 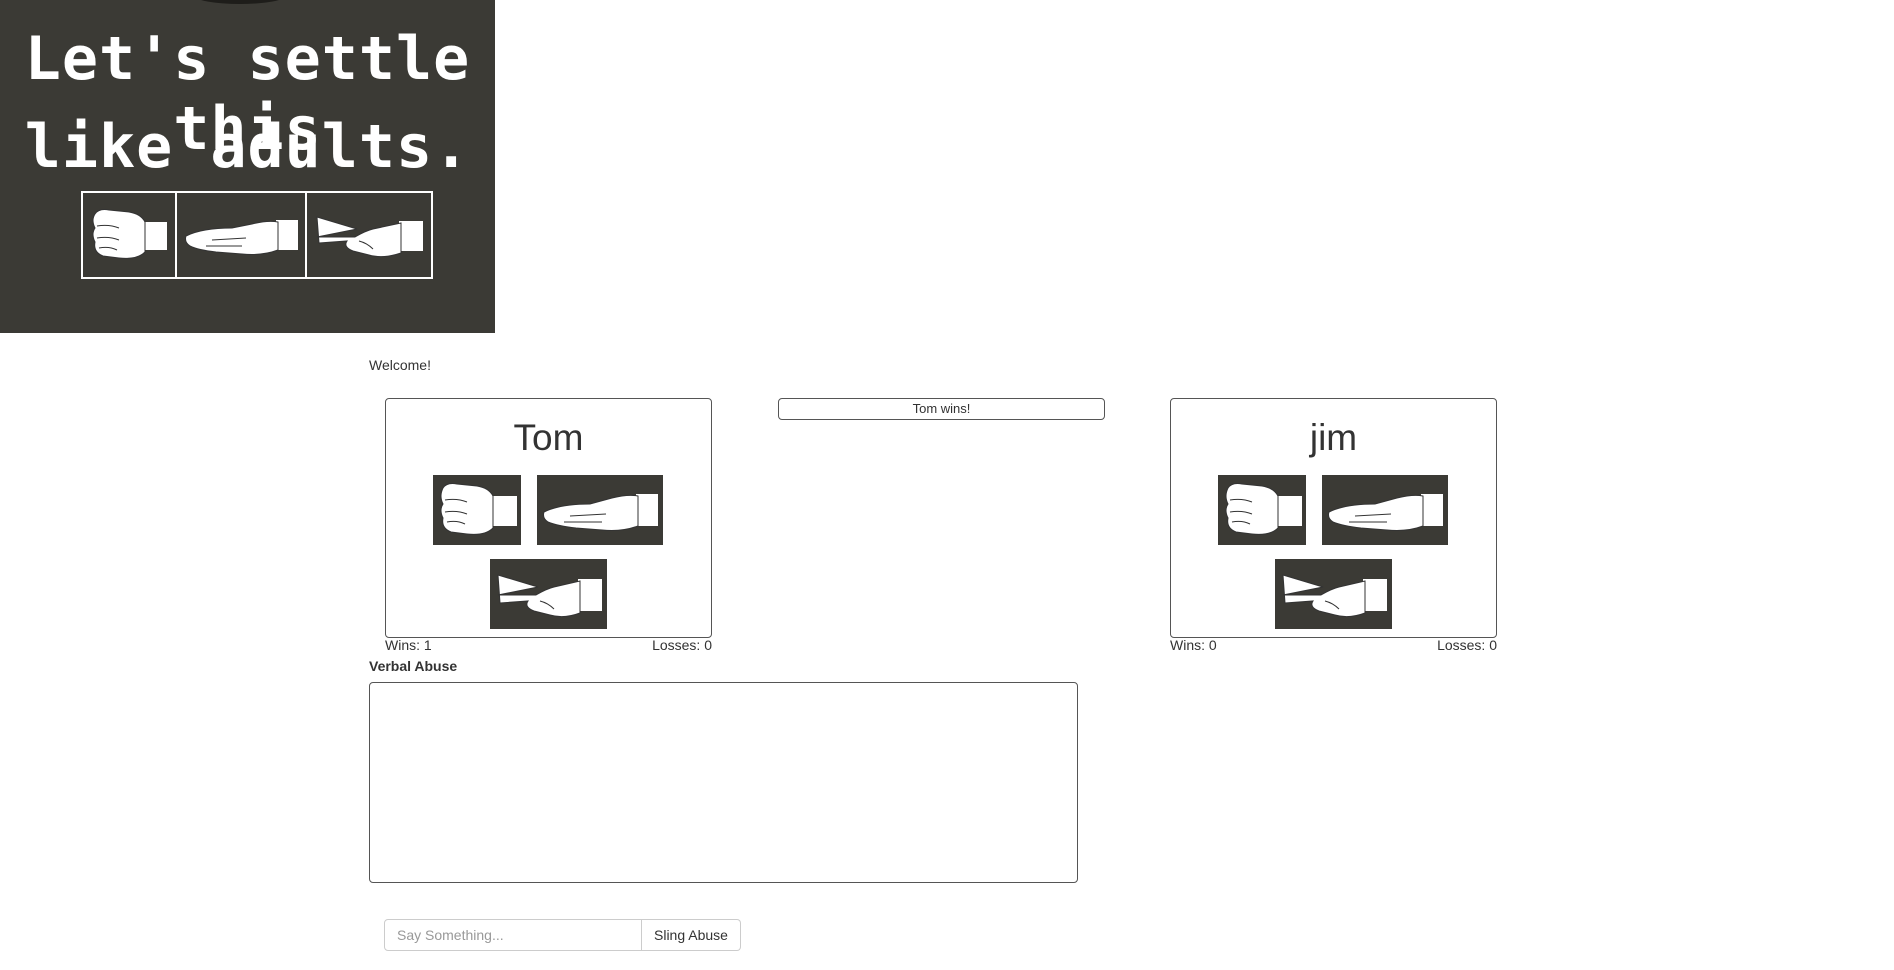 What do you see at coordinates (941, 409) in the screenshot?
I see `round-result: Tom wins!` at bounding box center [941, 409].